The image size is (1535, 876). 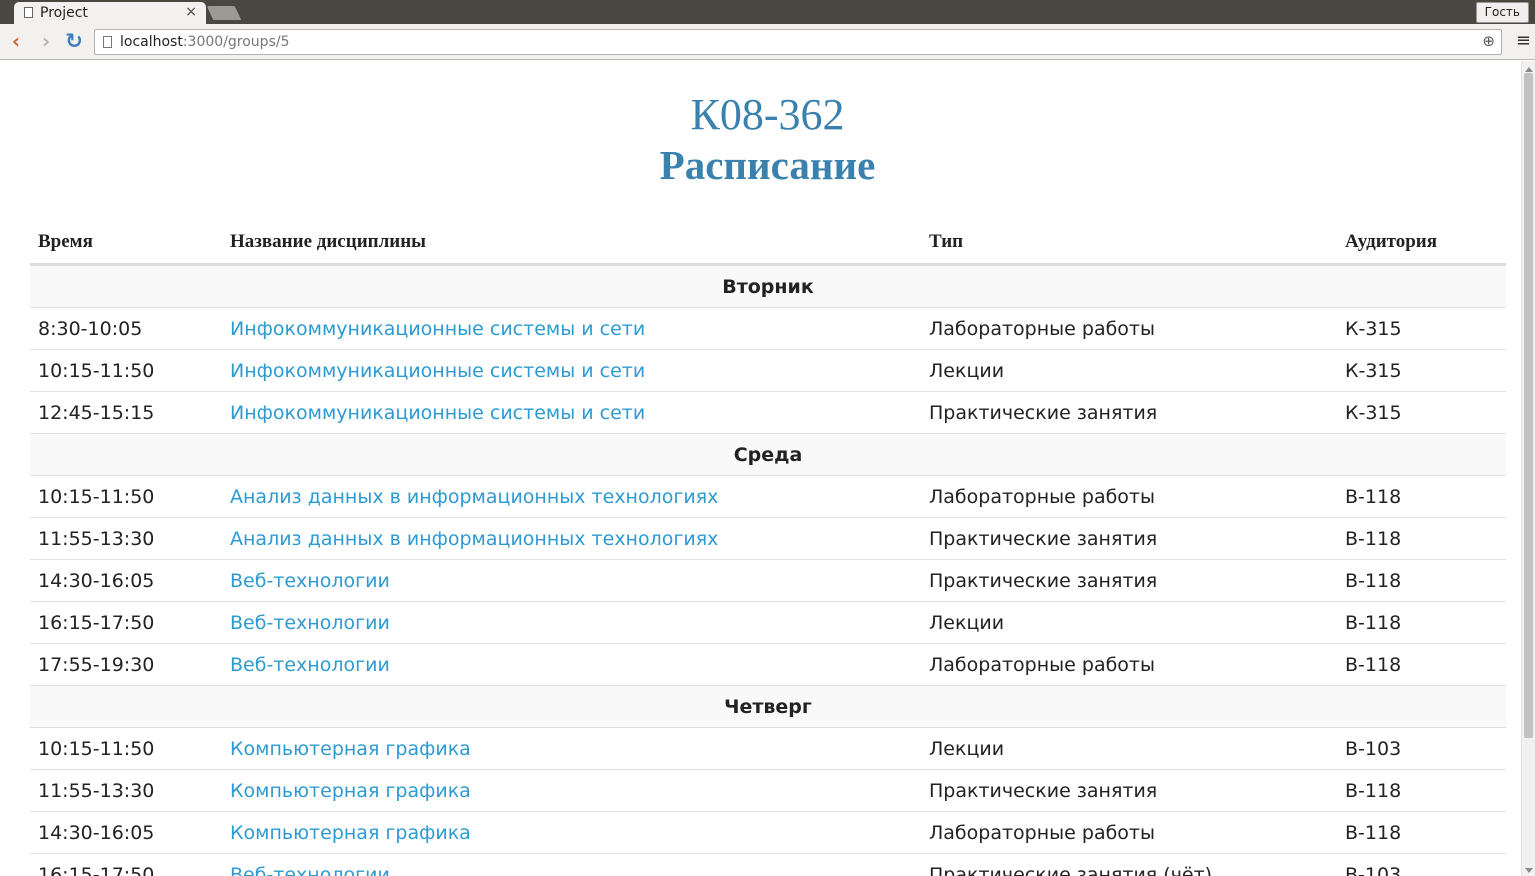 I want to click on page-subtitle: Расписание, so click(x=767, y=165).